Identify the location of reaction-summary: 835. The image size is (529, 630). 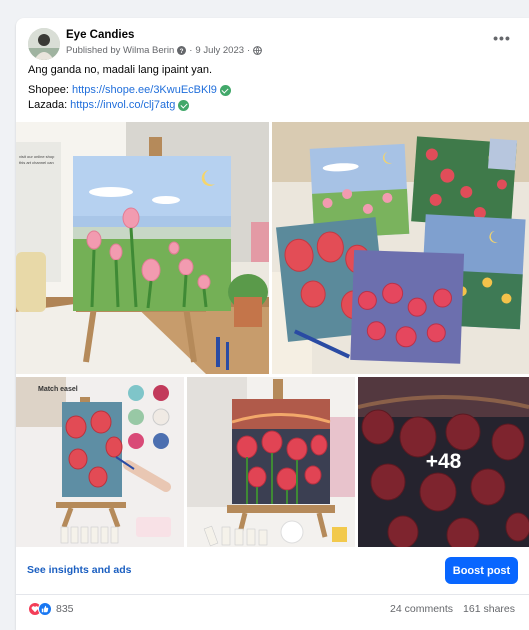
(51, 609).